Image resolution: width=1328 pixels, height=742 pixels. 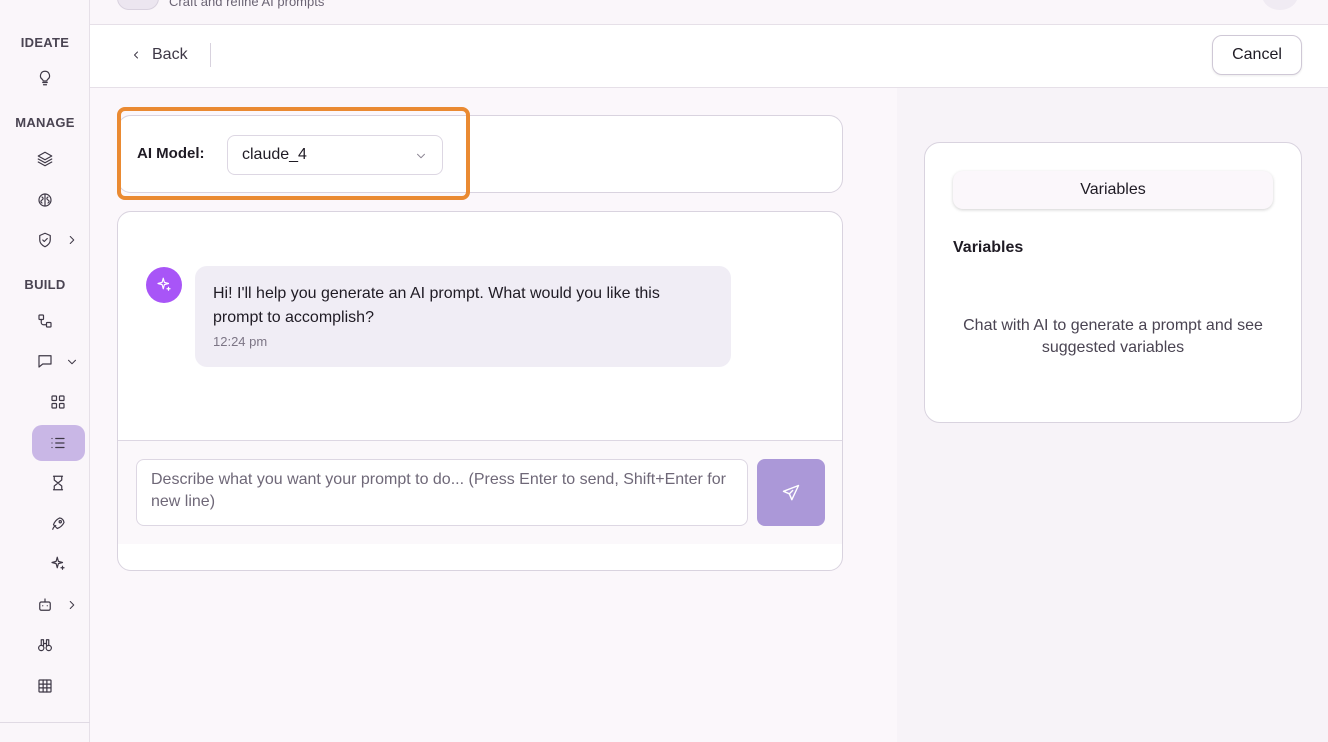 I want to click on ai-avatar, so click(x=164, y=285).